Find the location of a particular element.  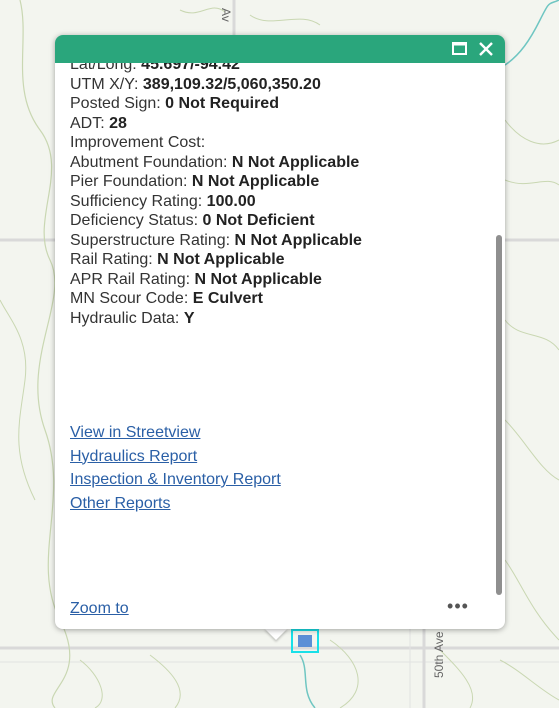

attribute-value: E Culvert is located at coordinates (227, 298).